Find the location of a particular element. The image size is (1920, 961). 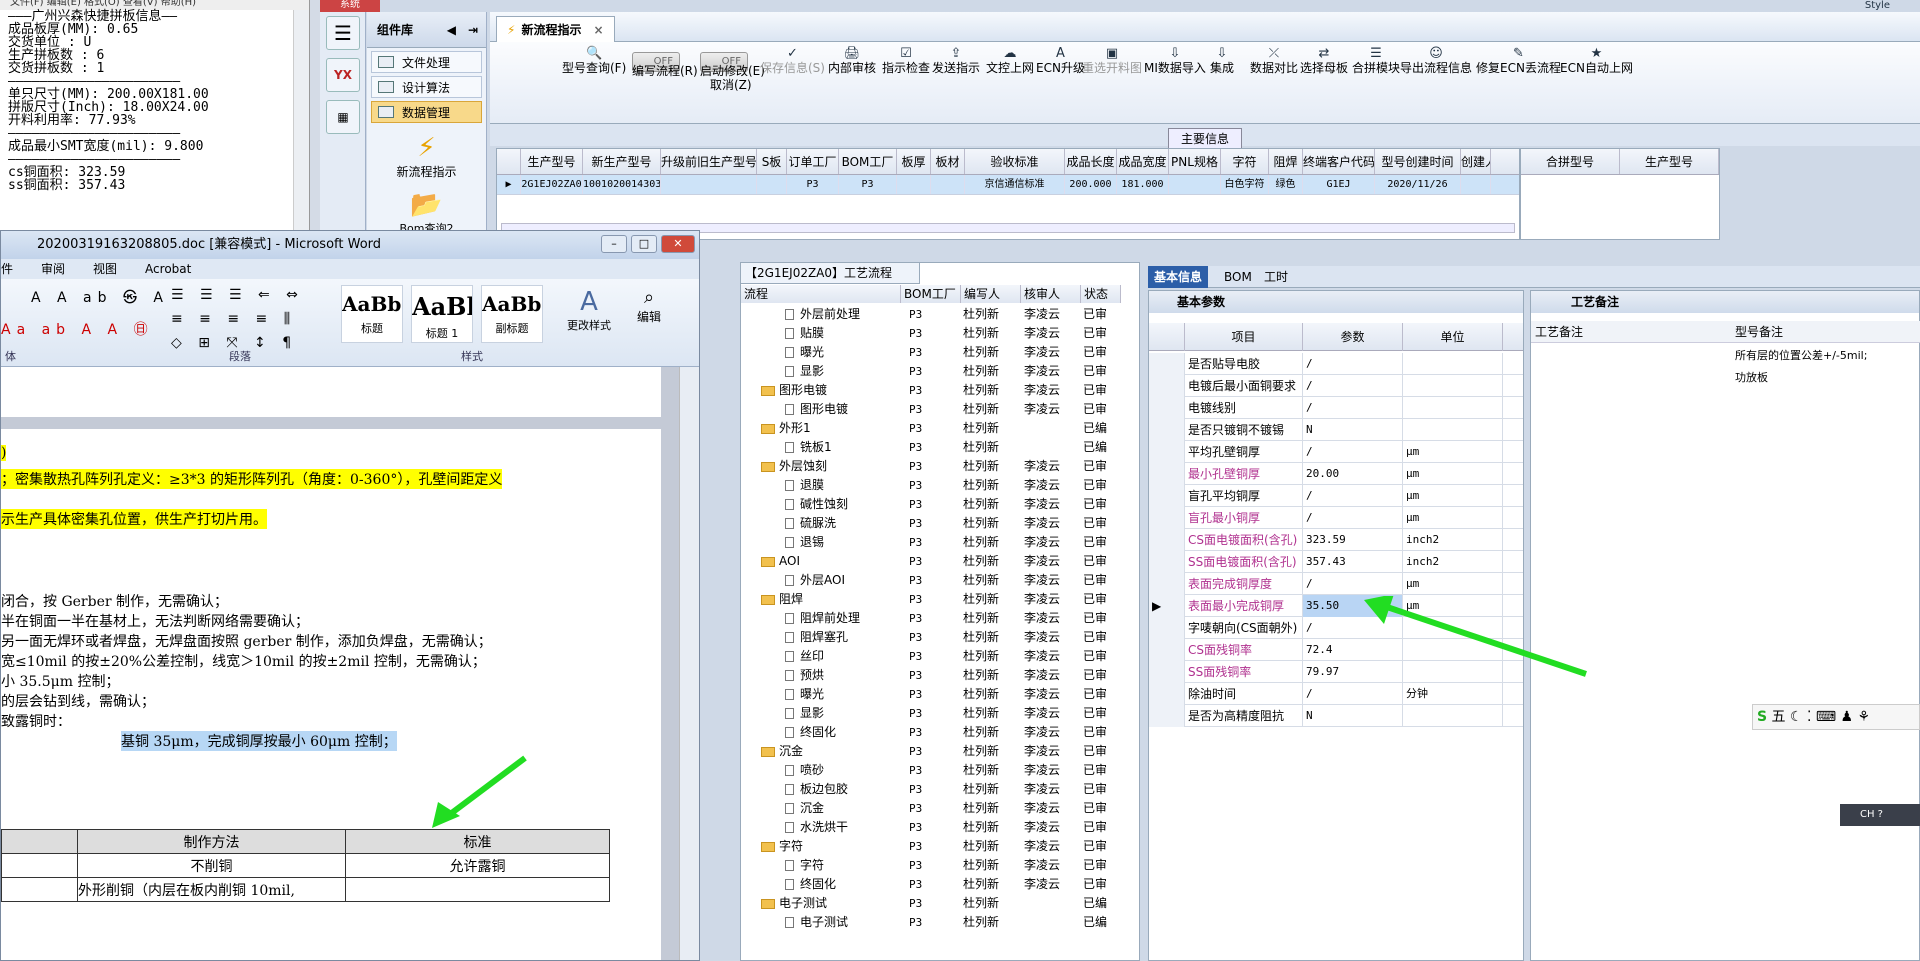

col-header: 字符 is located at coordinates (1245, 161).